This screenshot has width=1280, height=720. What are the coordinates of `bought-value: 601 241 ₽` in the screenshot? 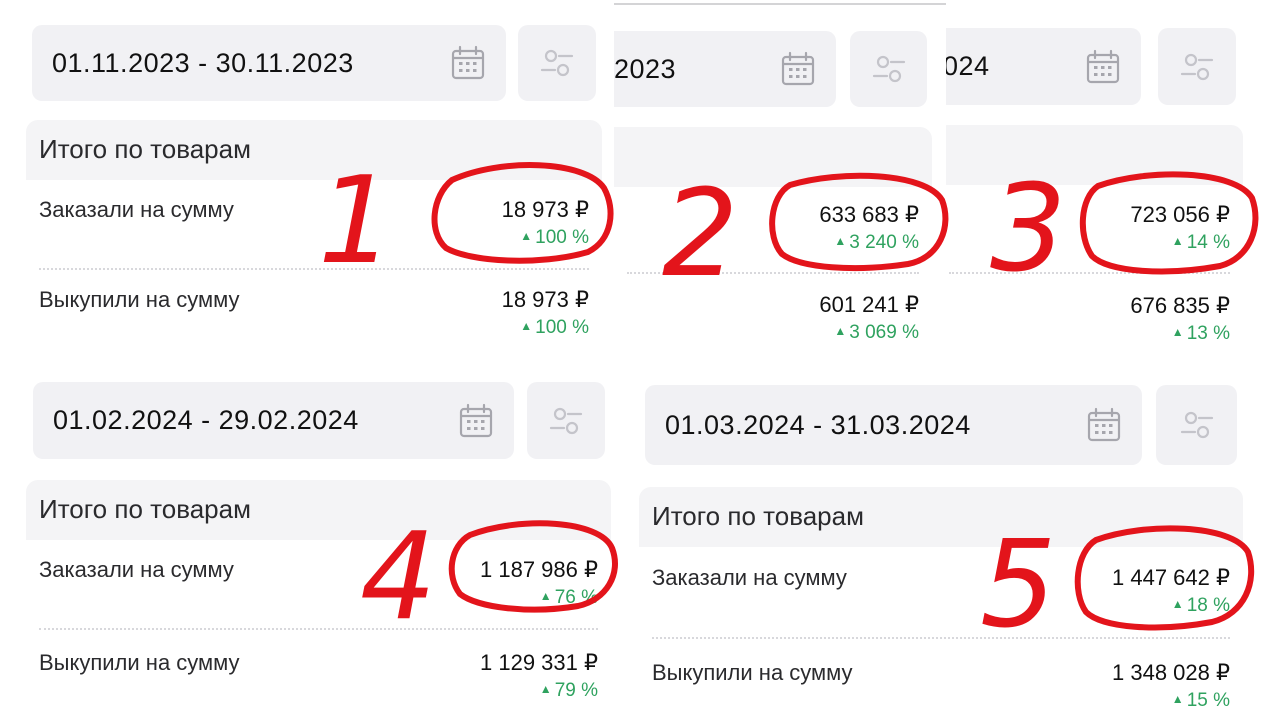 It's located at (869, 304).